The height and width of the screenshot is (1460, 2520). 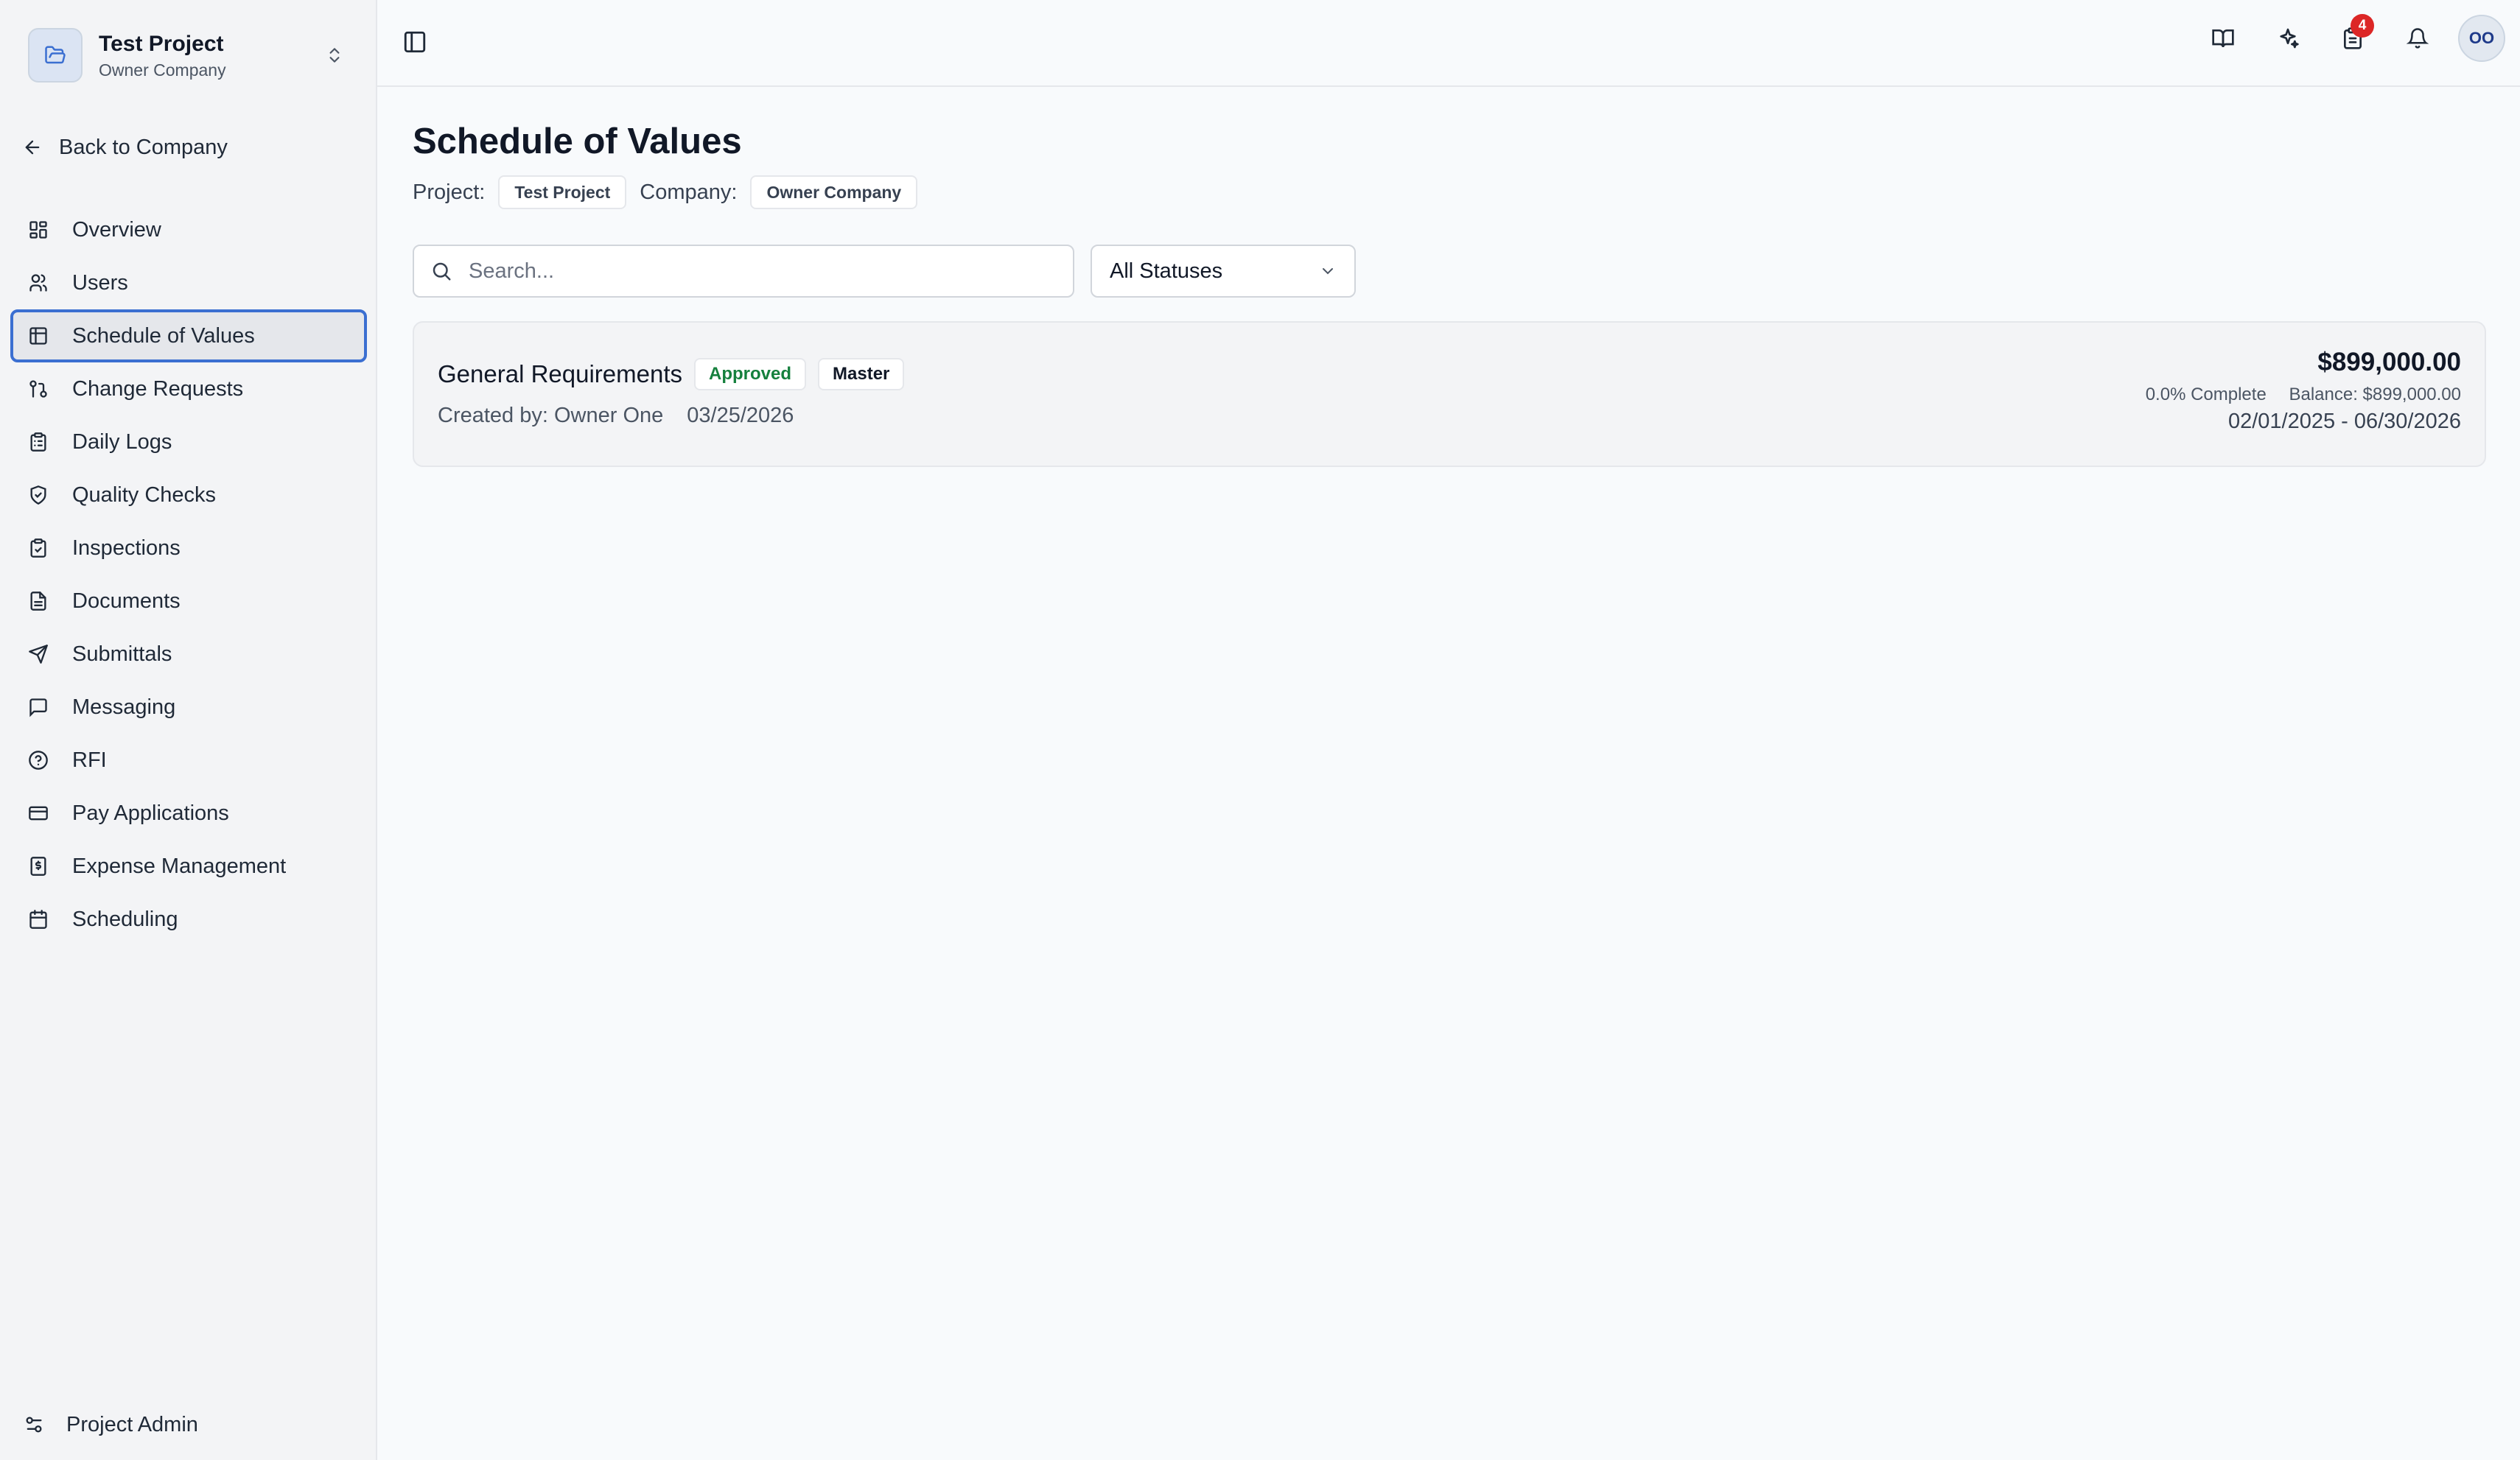 I want to click on sov-item-created-by: Created by: Owner One, so click(x=551, y=415).